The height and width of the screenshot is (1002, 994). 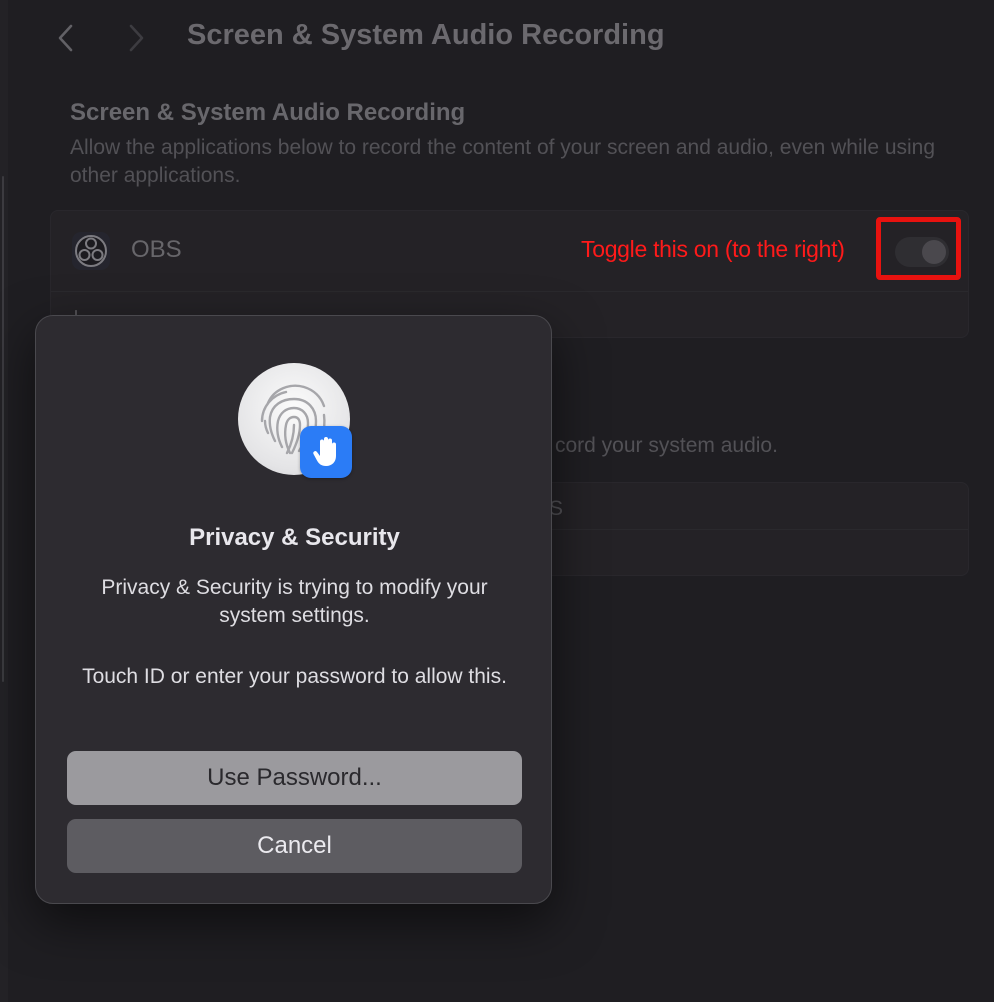 What do you see at coordinates (156, 249) in the screenshot?
I see `app-name-label: OBS` at bounding box center [156, 249].